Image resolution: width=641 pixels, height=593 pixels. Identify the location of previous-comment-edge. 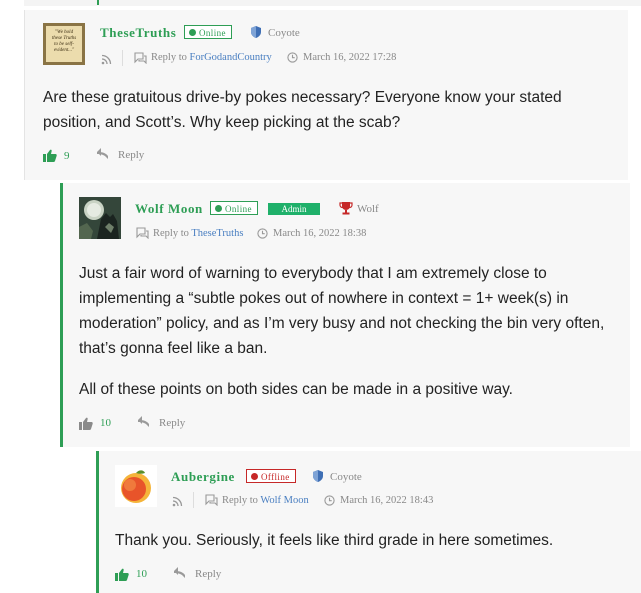
(332, 3).